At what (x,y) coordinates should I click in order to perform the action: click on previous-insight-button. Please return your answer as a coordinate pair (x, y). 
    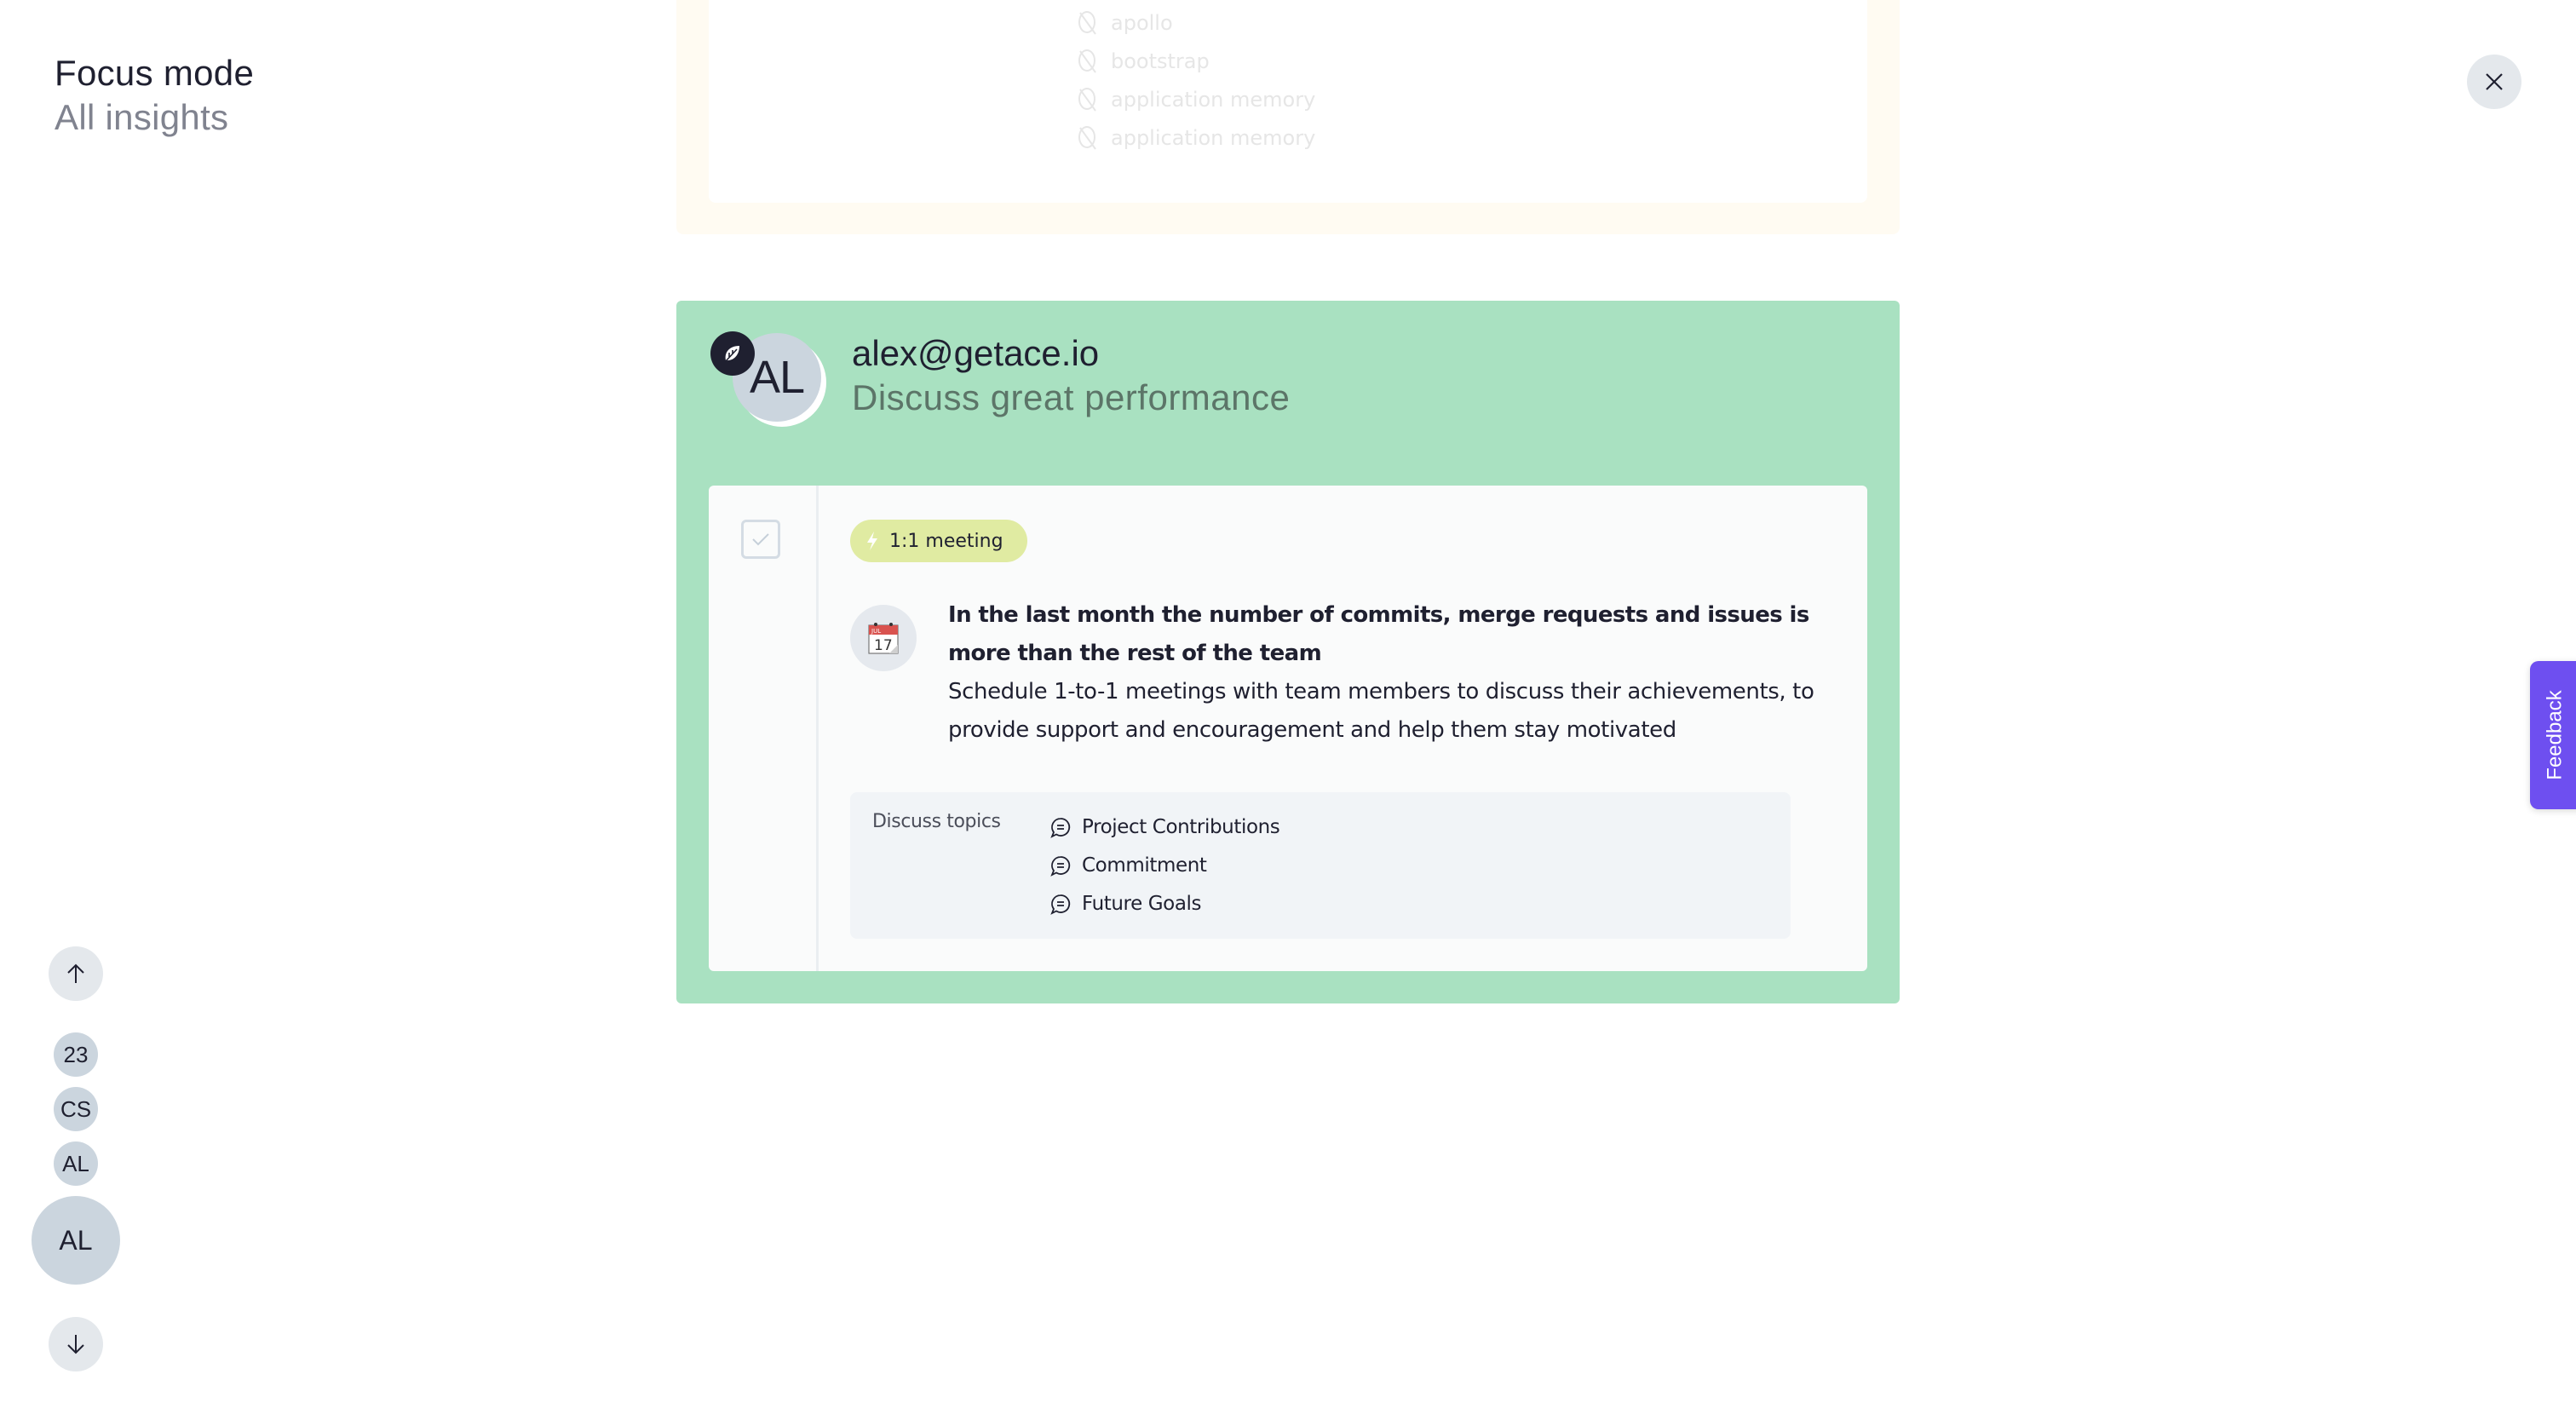
    Looking at the image, I should click on (76, 973).